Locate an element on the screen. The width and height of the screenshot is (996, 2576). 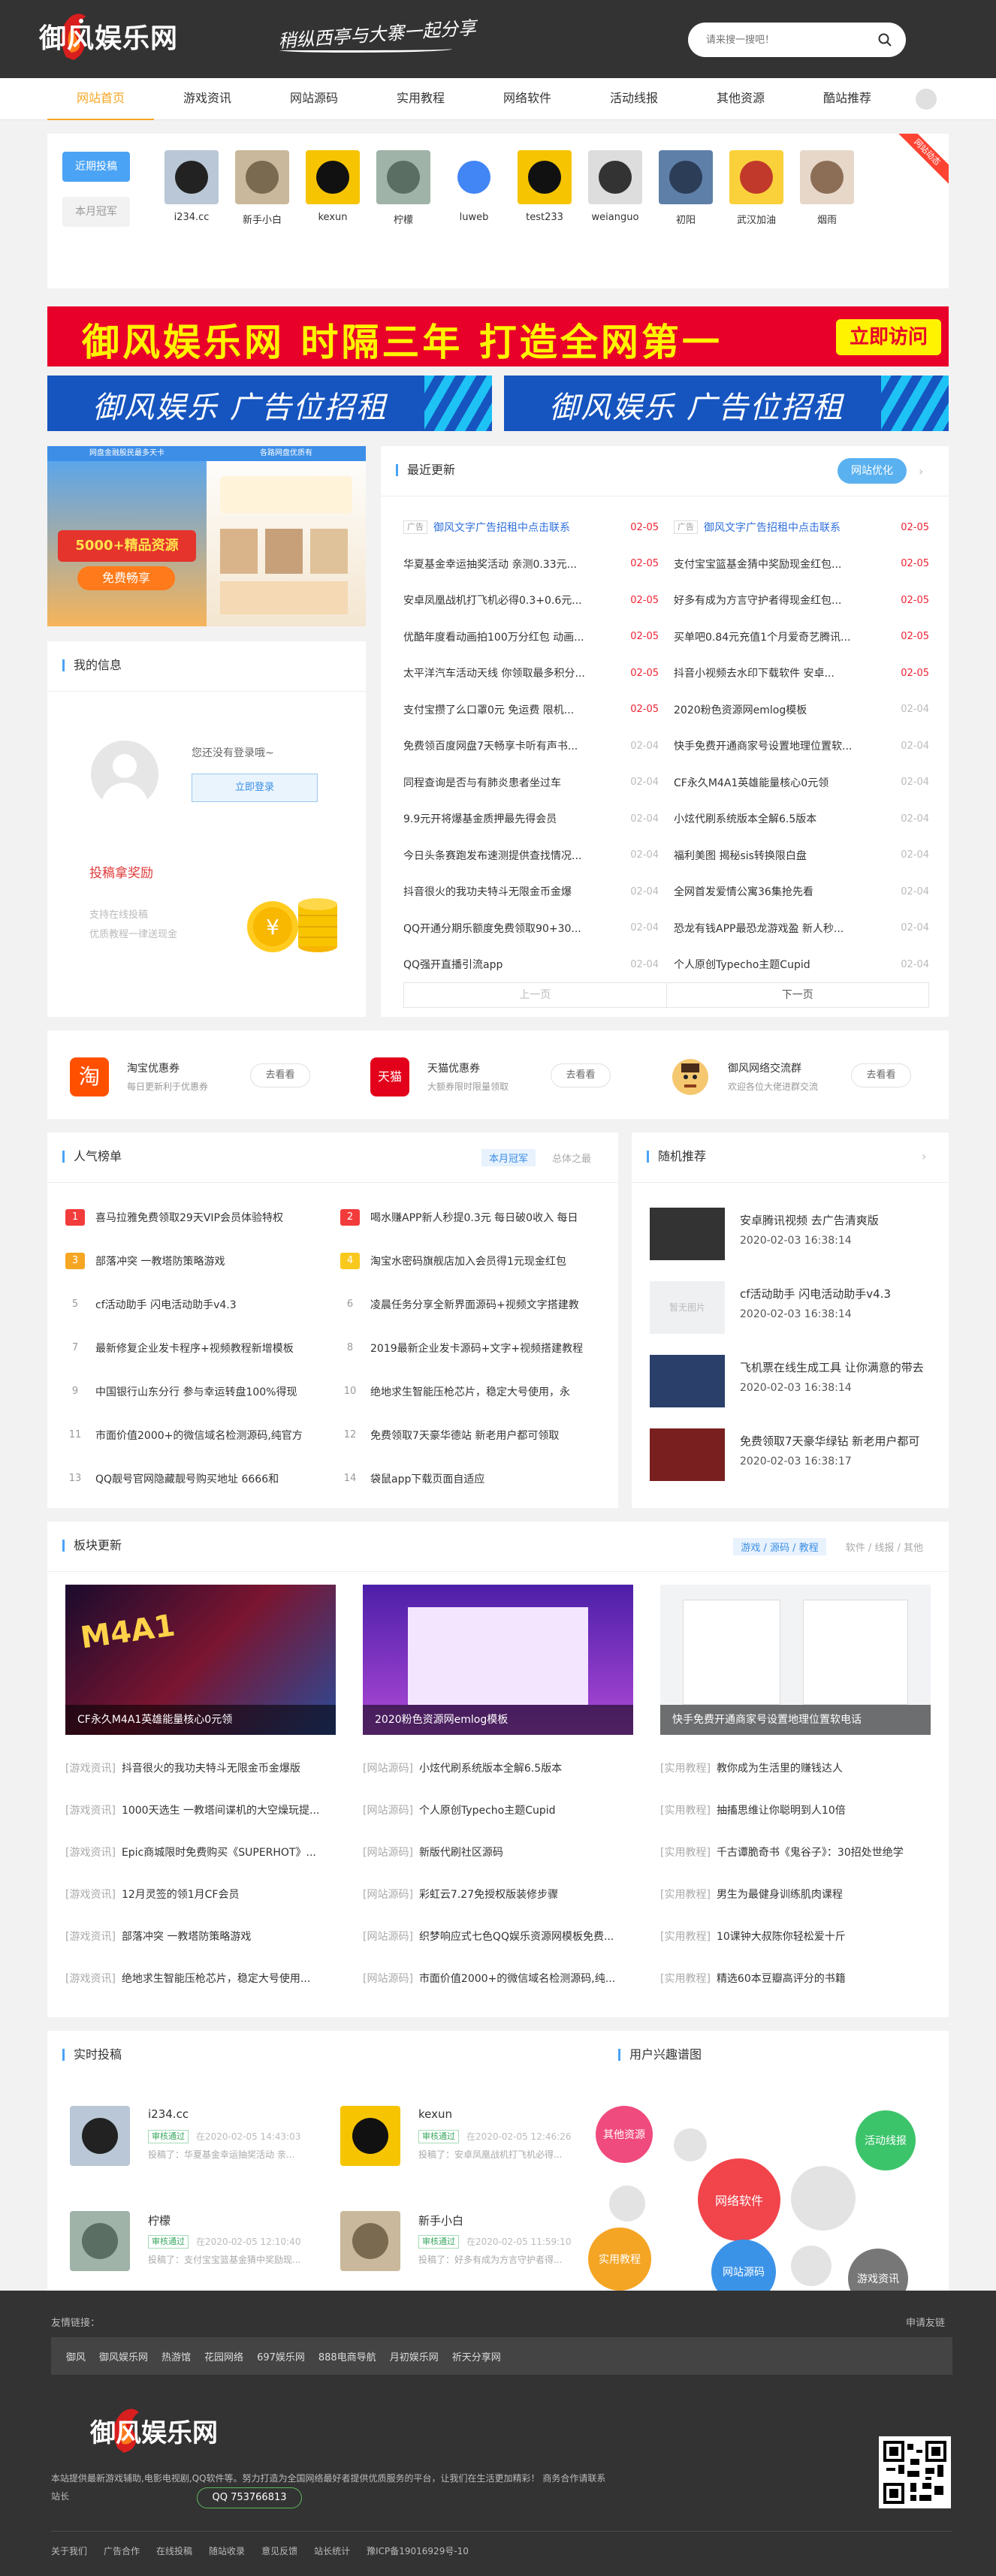
user-name: 烟雨 is located at coordinates (827, 219).